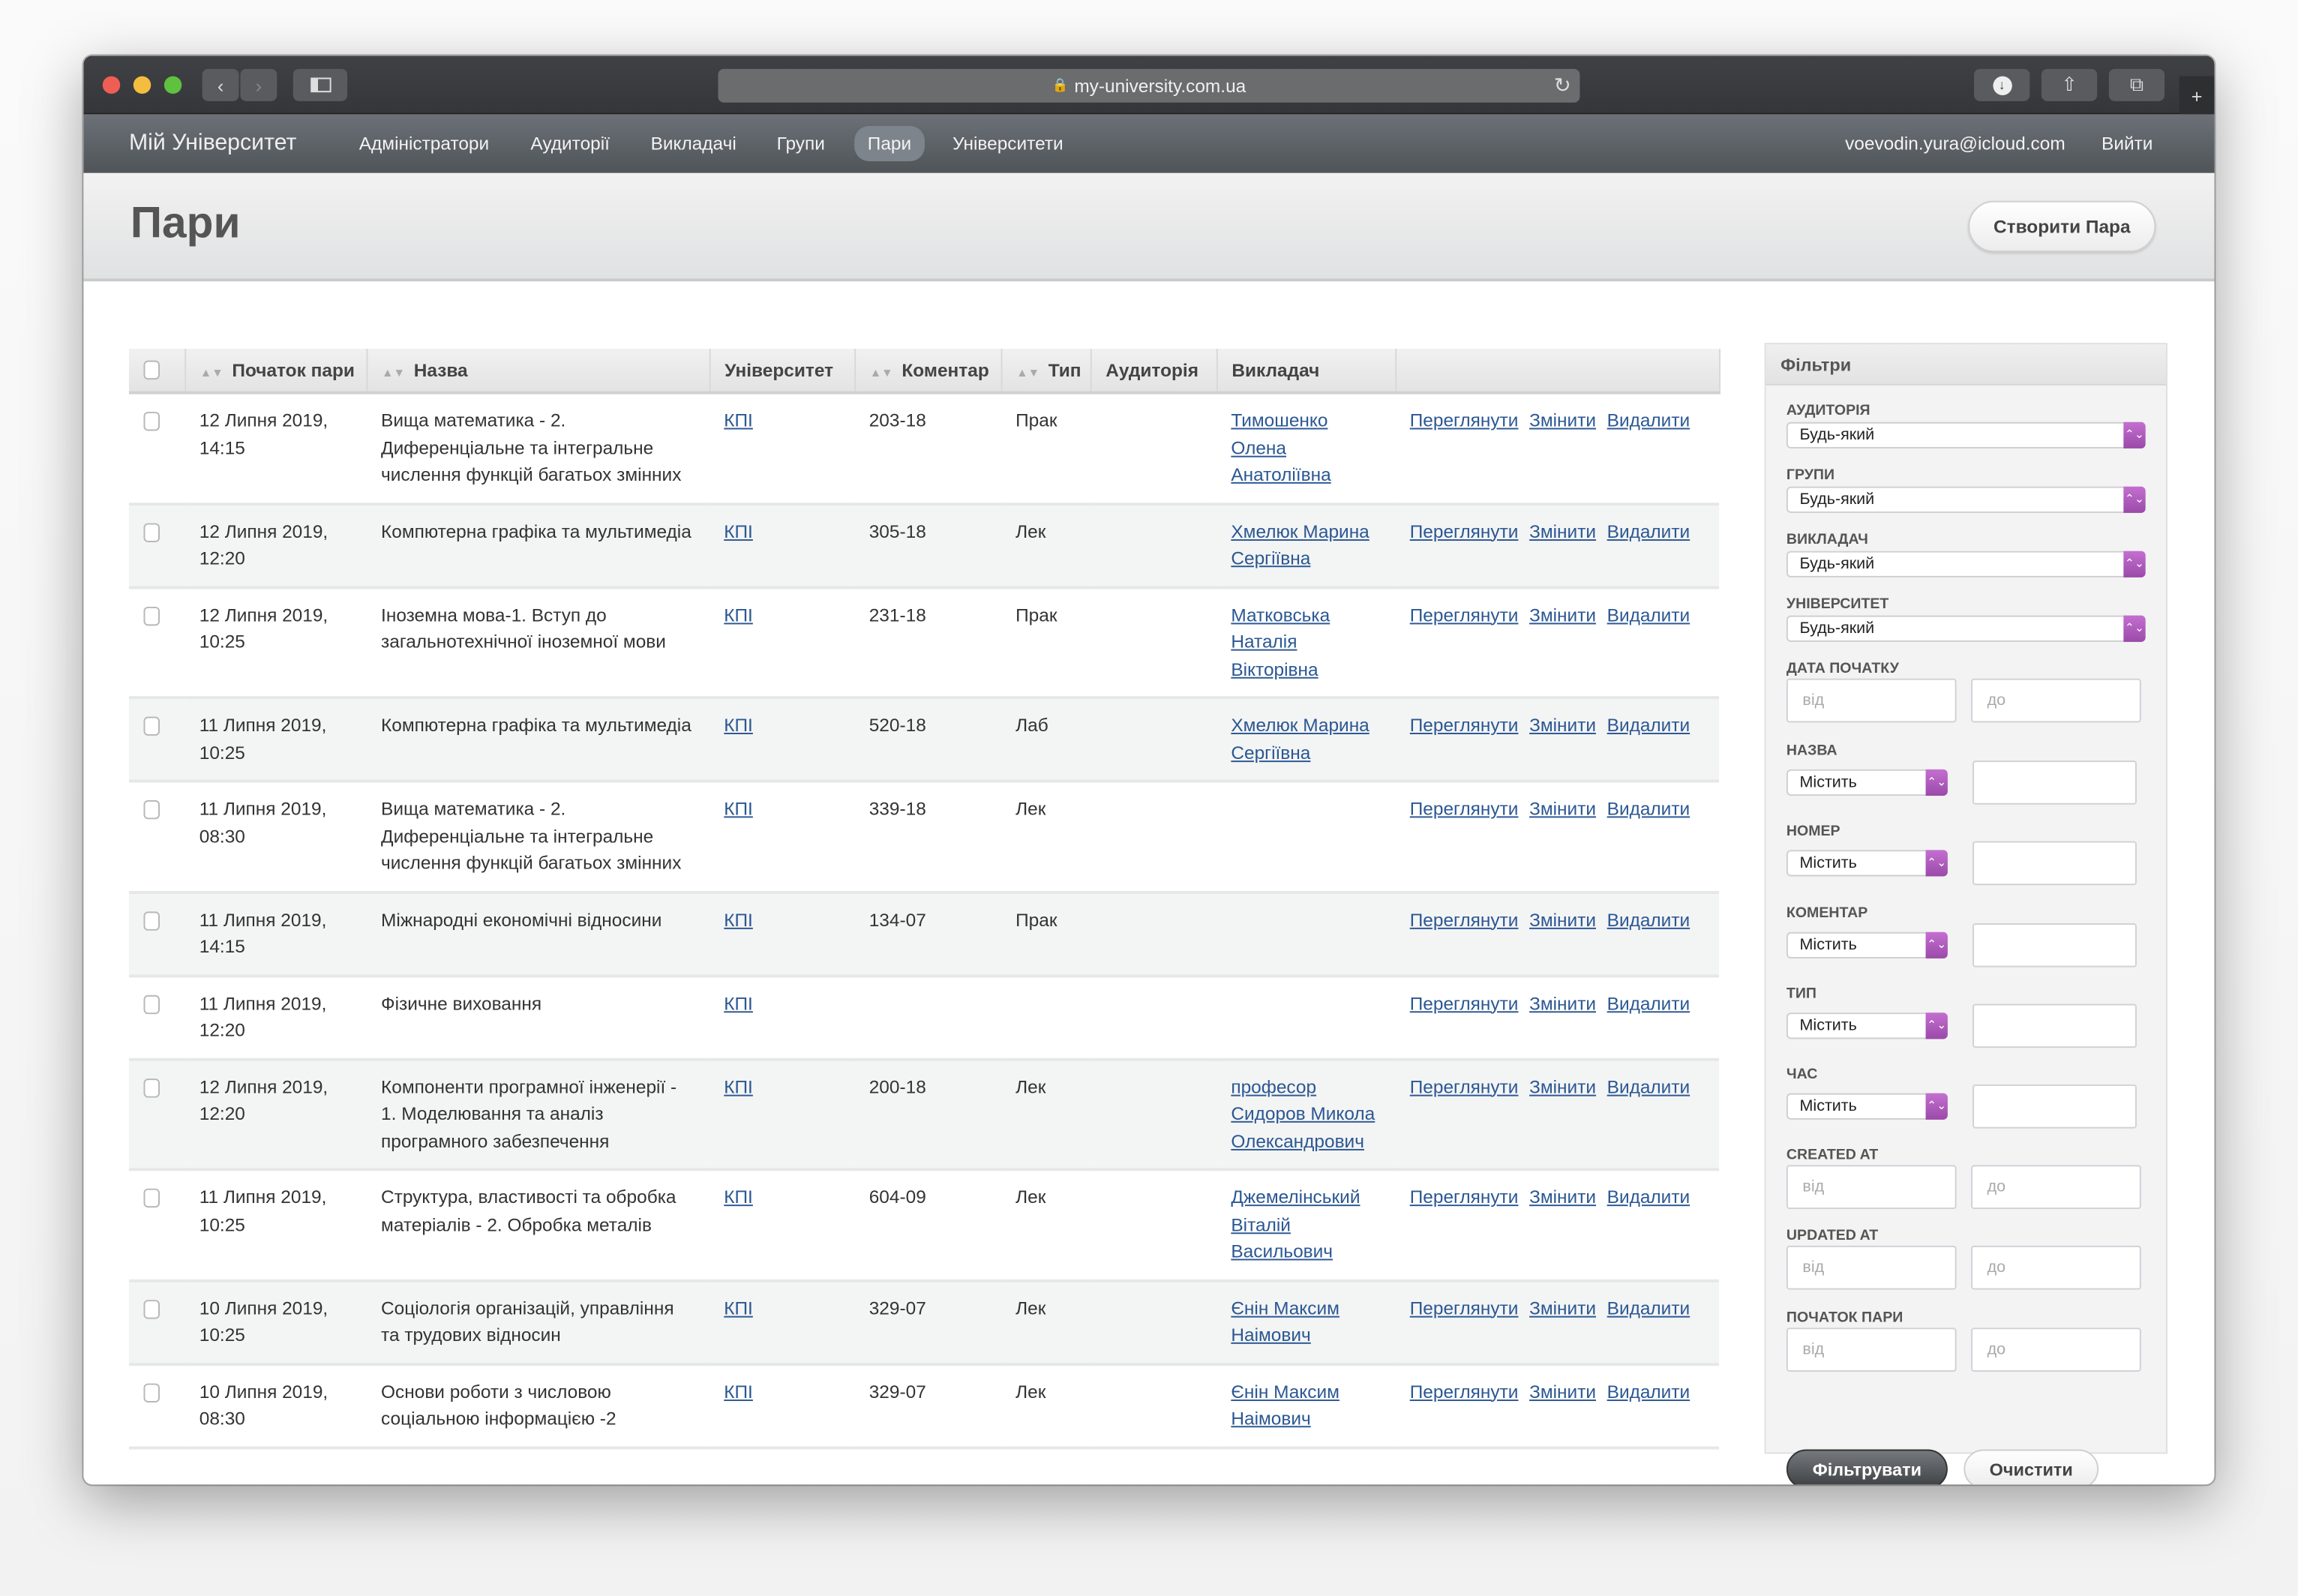  What do you see at coordinates (111, 85) in the screenshot?
I see `close-window-button` at bounding box center [111, 85].